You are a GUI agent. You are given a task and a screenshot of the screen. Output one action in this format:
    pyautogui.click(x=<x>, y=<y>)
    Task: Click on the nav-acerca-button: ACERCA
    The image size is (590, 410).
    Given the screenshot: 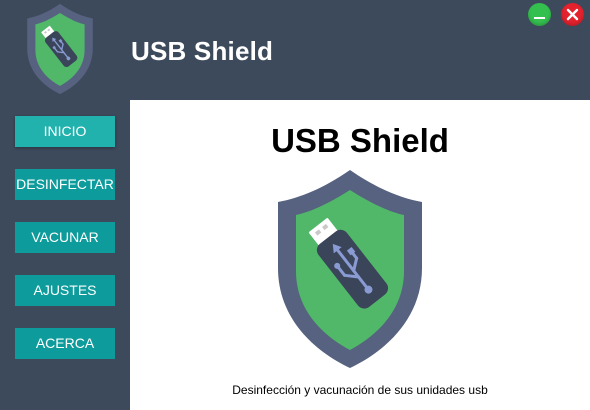 What is the action you would take?
    pyautogui.click(x=65, y=343)
    